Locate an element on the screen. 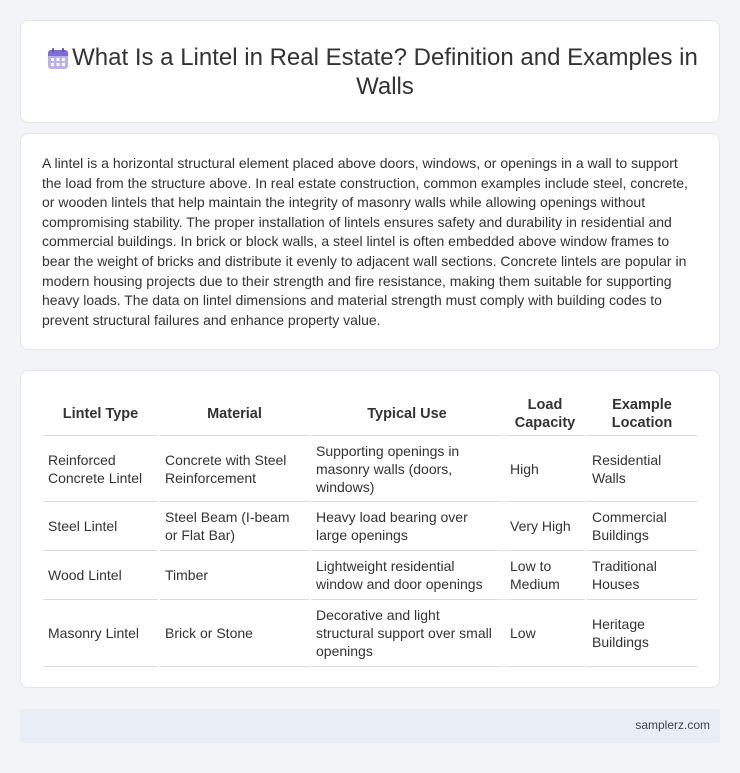 Image resolution: width=740 pixels, height=773 pixels. table-cell: Steel Beam (I-beam or Flat Bar) is located at coordinates (234, 526).